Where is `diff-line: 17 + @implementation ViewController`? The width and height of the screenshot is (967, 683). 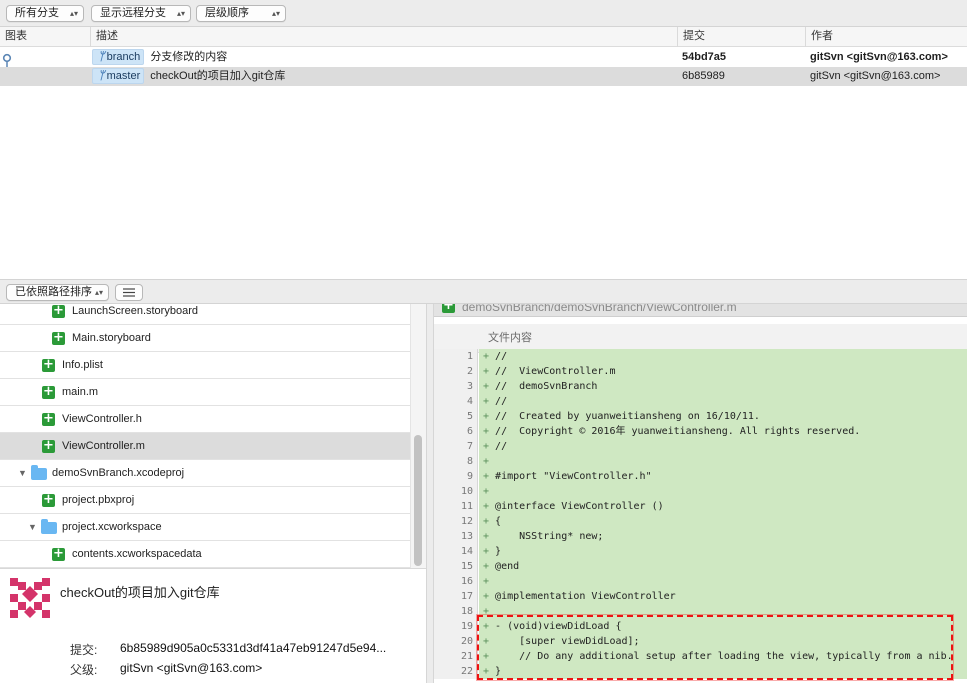
diff-line: 17 + @implementation ViewController is located at coordinates (700, 596).